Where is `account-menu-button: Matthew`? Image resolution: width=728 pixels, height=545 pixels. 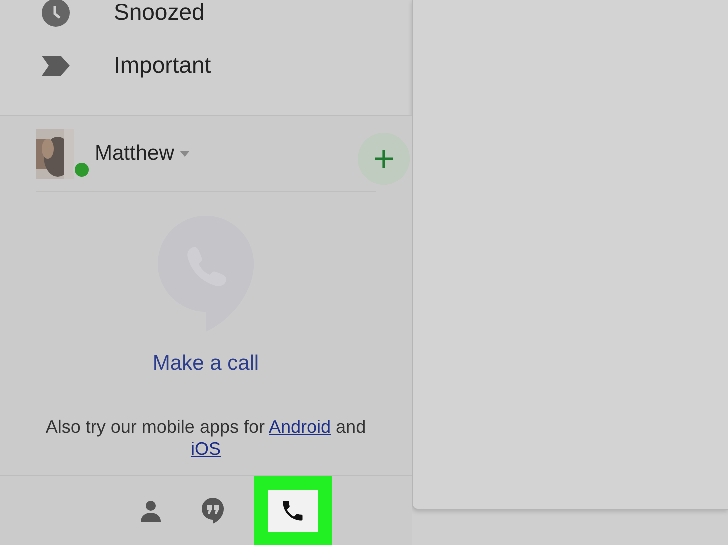 account-menu-button: Matthew is located at coordinates (142, 153).